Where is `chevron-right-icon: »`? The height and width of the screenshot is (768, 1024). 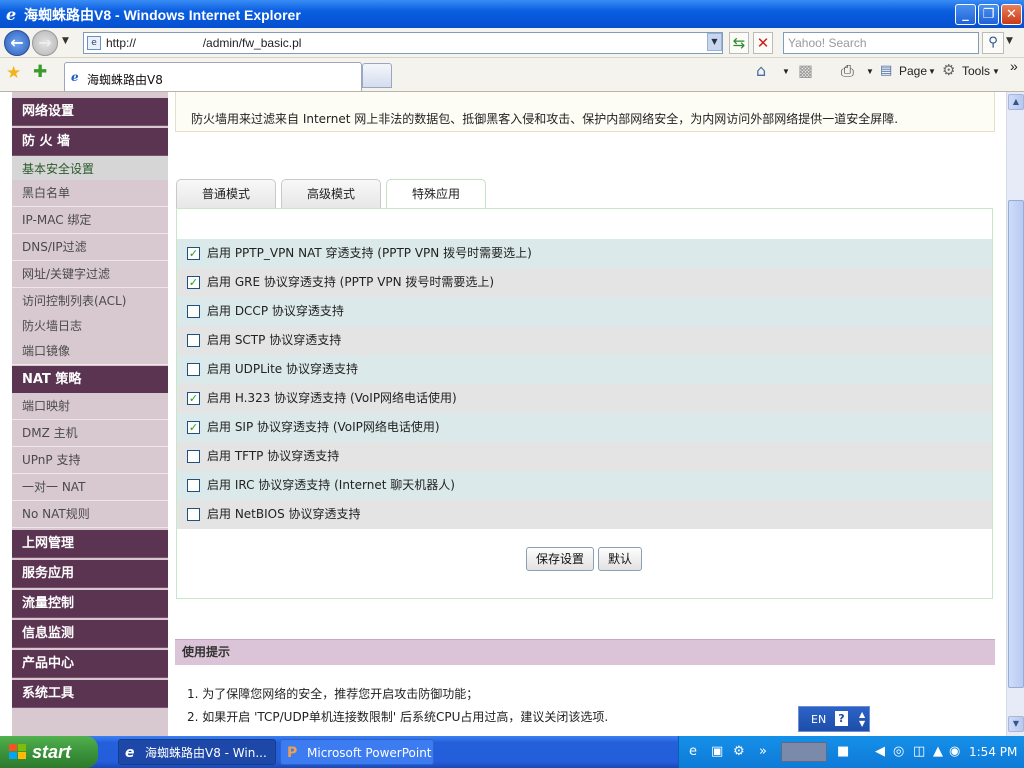
chevron-right-icon: » is located at coordinates (763, 751).